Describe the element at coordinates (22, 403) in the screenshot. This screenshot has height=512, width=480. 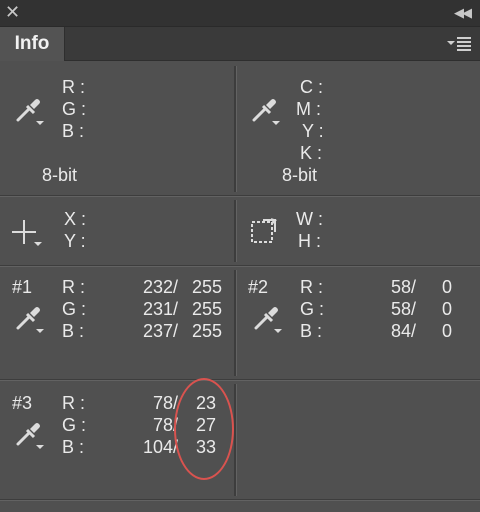
I see `sampler-id: #3` at that location.